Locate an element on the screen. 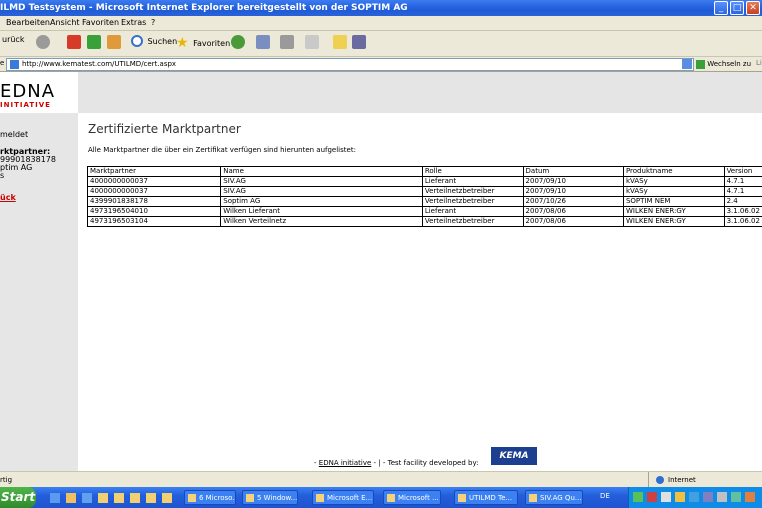 This screenshot has width=762, height=508. home-button is located at coordinates (114, 43).